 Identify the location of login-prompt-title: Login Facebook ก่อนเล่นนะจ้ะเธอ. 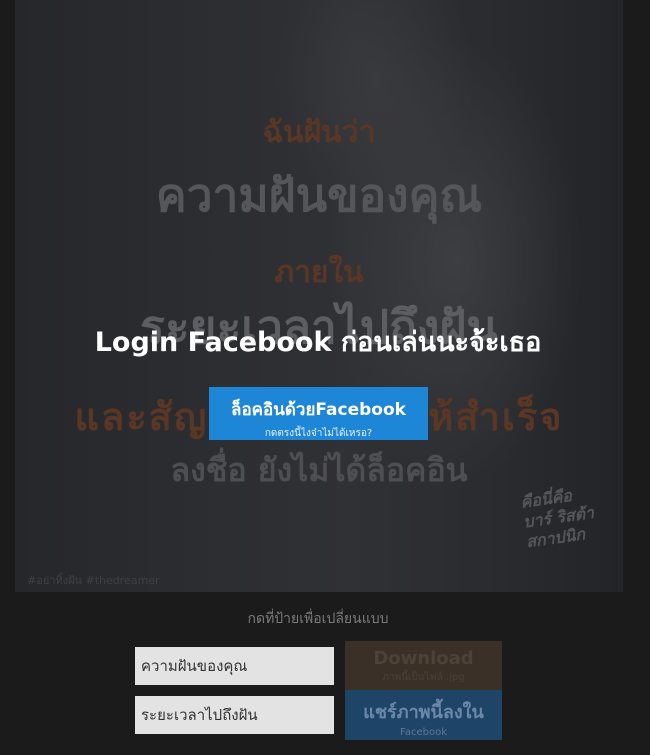
(318, 342).